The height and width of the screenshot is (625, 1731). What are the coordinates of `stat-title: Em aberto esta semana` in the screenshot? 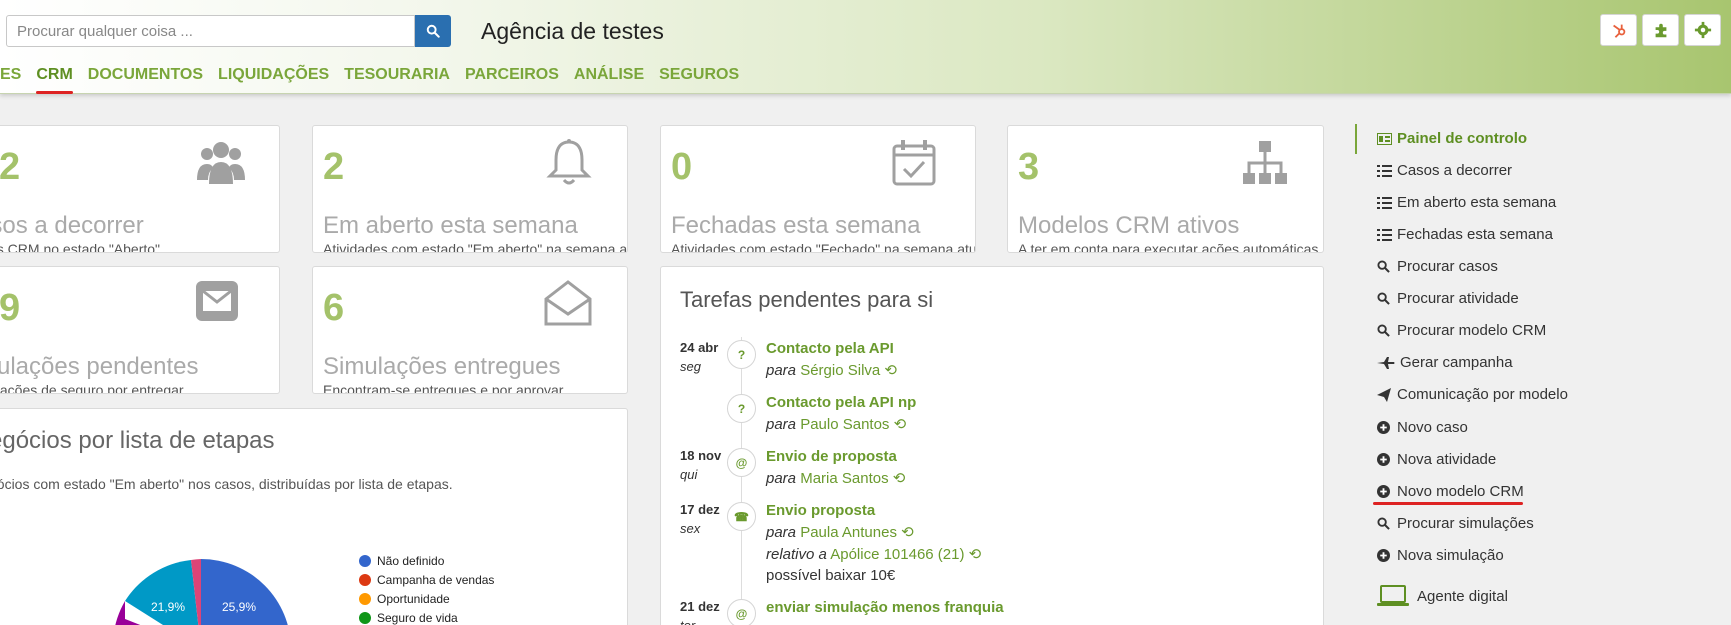 It's located at (450, 225).